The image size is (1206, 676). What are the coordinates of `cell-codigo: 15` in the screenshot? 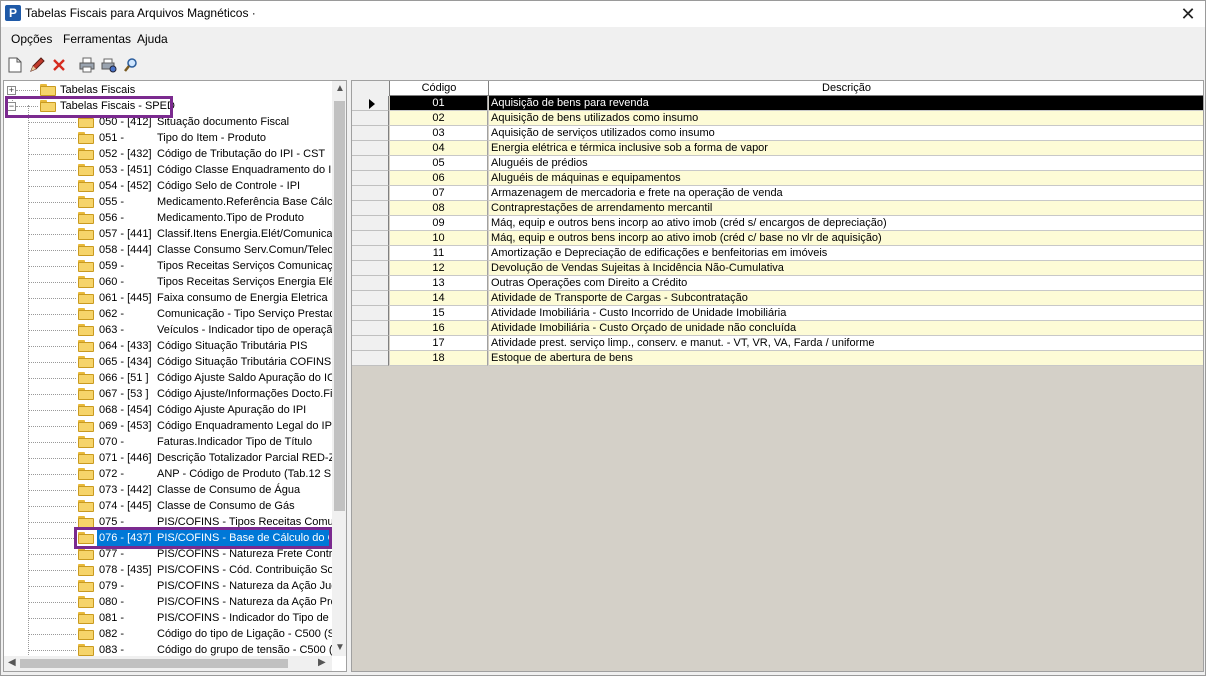 It's located at (439, 313).